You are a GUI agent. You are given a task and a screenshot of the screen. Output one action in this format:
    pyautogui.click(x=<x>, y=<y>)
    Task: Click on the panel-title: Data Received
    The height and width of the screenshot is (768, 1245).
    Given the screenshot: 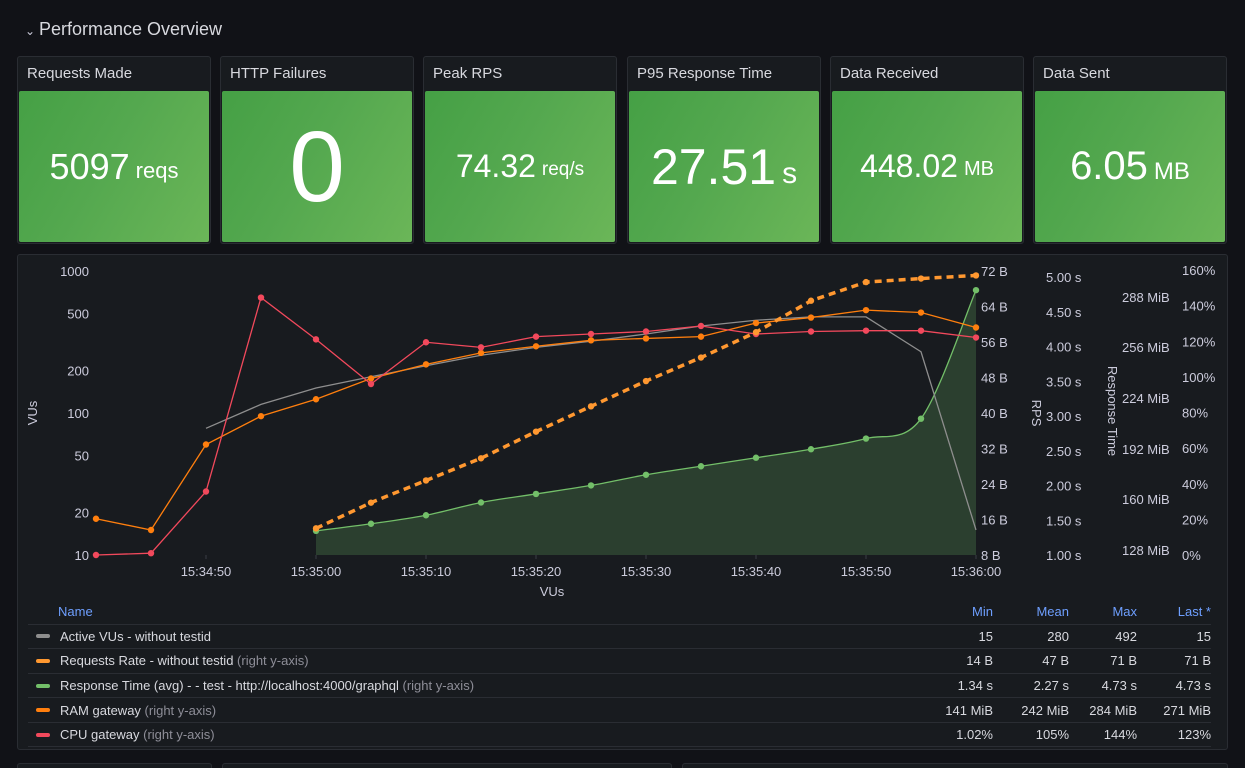 What is the action you would take?
    pyautogui.click(x=889, y=73)
    